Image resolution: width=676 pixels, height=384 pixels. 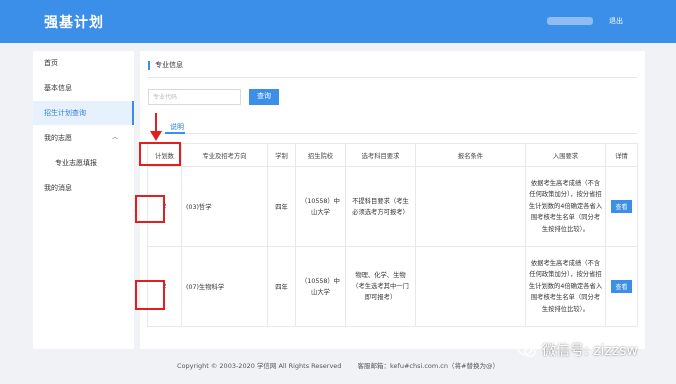 I want to click on major-code-input, so click(x=194, y=97).